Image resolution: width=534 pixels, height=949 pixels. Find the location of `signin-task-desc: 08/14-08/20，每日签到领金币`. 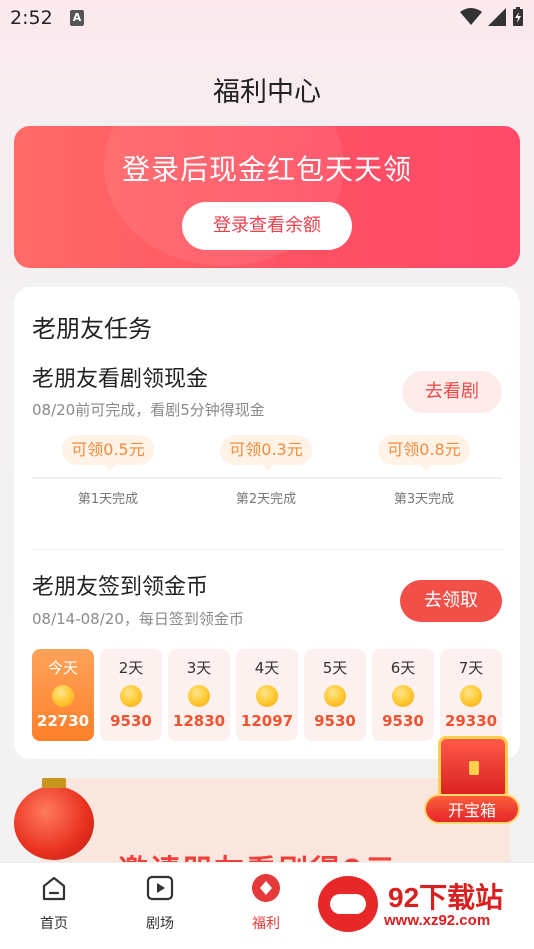

signin-task-desc: 08/14-08/20，每日签到领金币 is located at coordinates (138, 619).